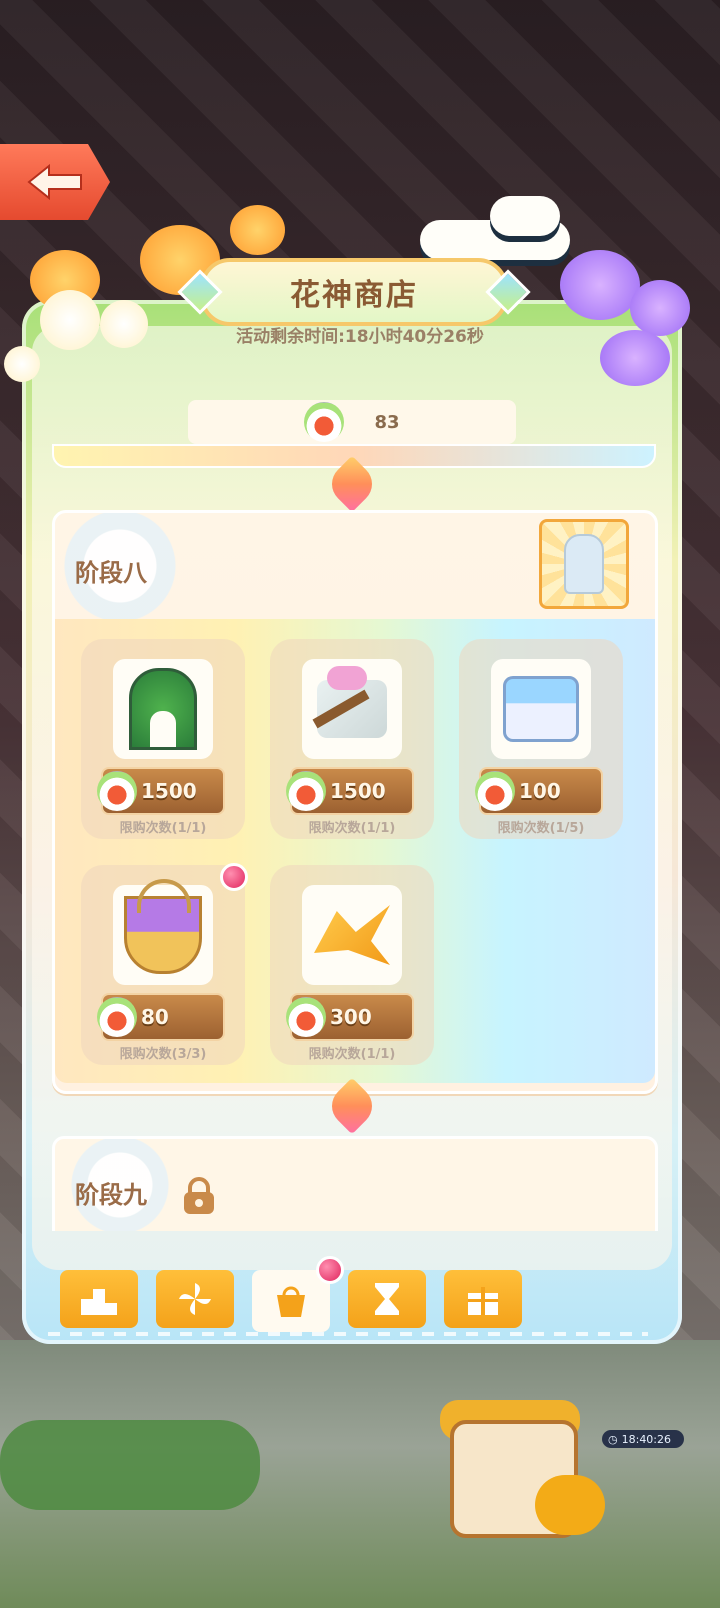  I want to click on gift-icon, so click(483, 1301).